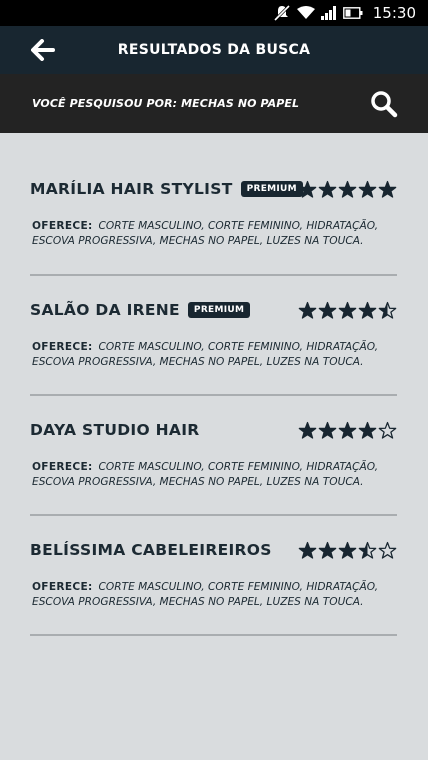 This screenshot has width=428, height=760. I want to click on signal-icon, so click(328, 13).